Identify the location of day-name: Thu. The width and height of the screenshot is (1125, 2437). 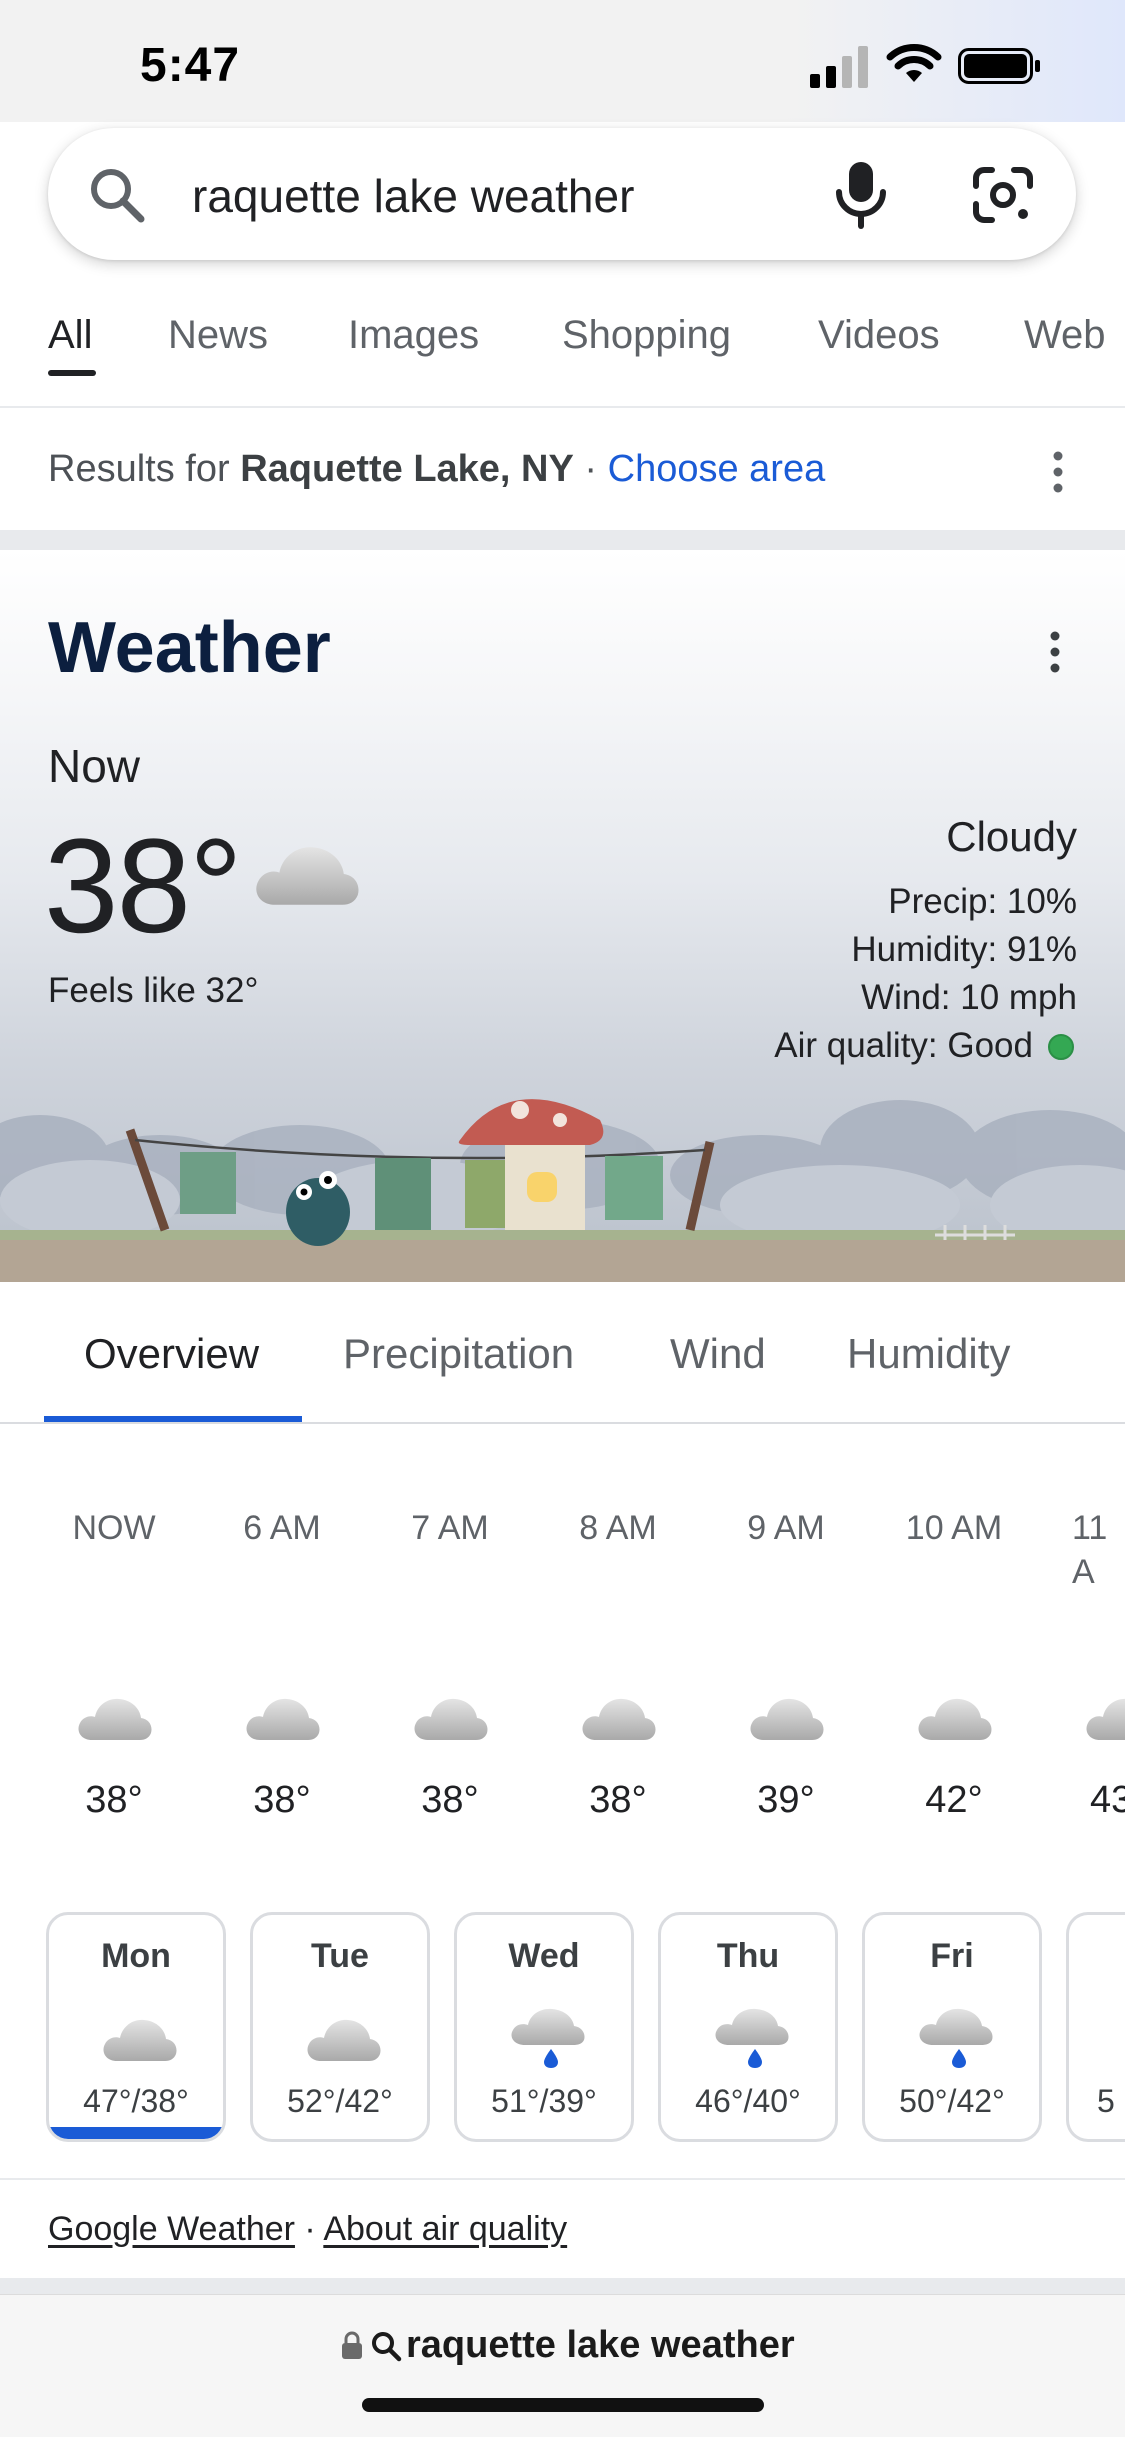
(748, 1956).